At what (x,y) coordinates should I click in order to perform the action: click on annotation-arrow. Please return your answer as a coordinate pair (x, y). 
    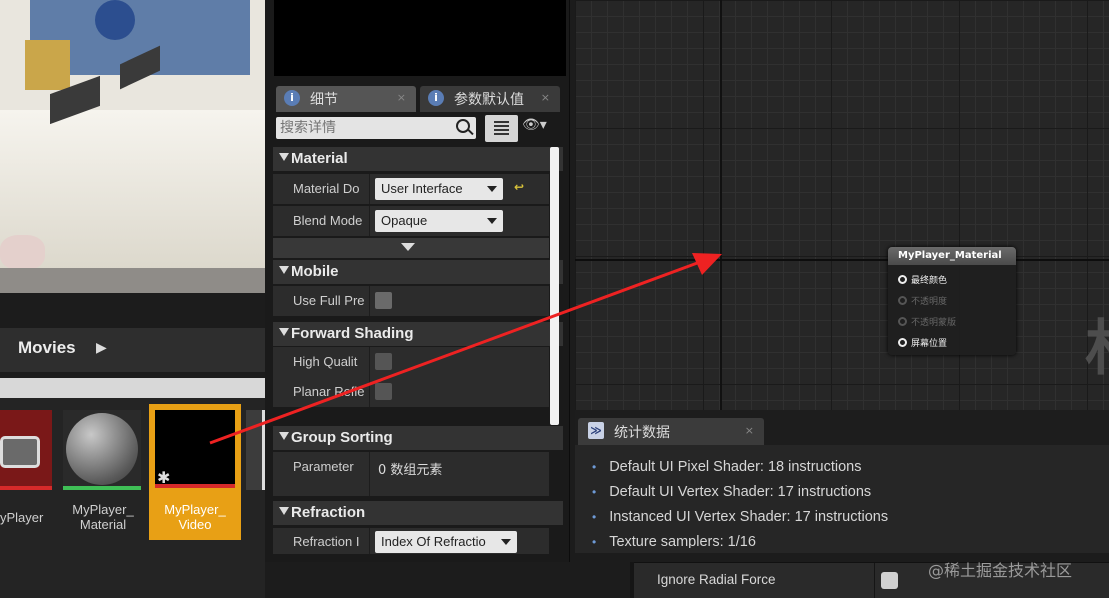
    Looking at the image, I should click on (465, 349).